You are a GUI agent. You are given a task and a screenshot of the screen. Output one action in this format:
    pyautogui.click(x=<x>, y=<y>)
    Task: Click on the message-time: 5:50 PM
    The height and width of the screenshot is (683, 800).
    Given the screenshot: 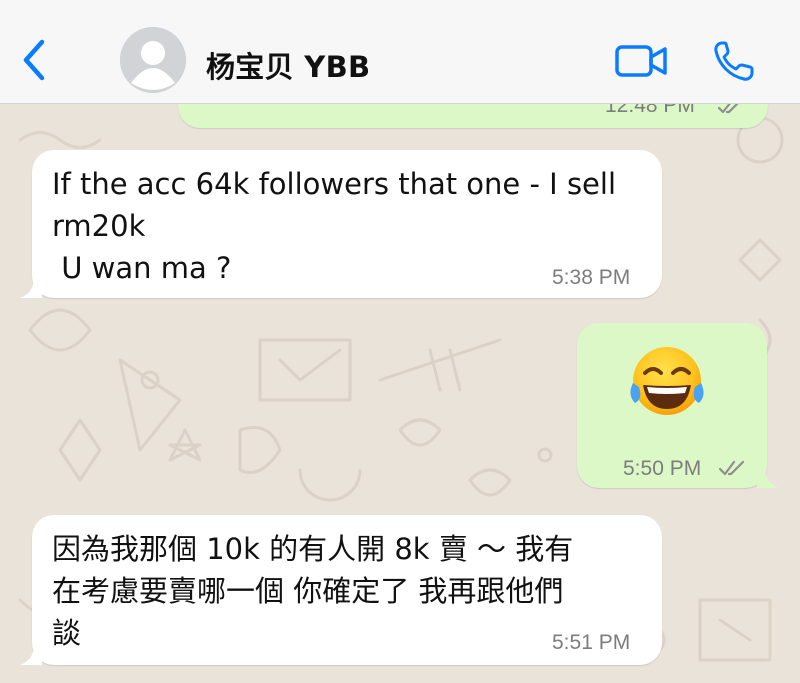 What is the action you would take?
    pyautogui.click(x=662, y=468)
    